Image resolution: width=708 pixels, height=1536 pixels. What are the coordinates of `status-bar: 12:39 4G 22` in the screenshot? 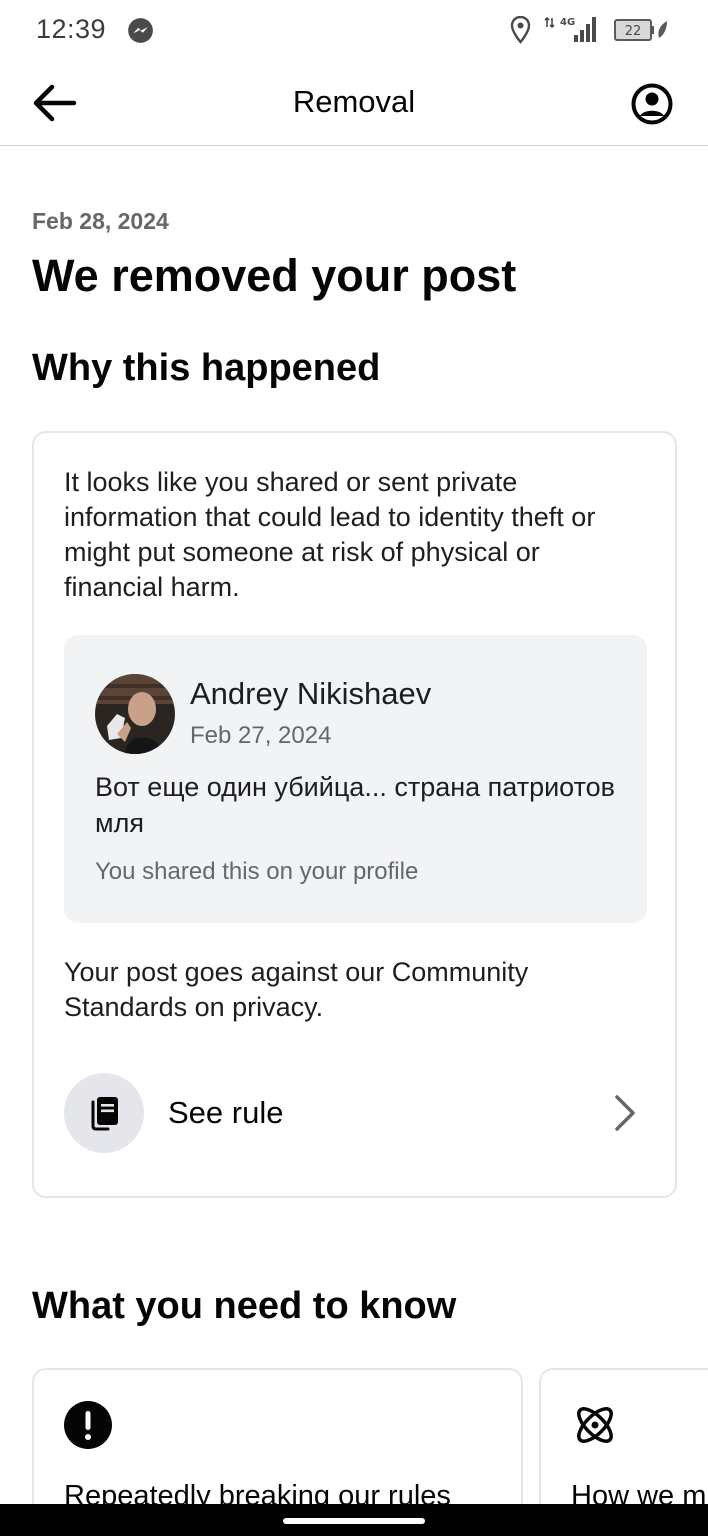 It's located at (354, 30).